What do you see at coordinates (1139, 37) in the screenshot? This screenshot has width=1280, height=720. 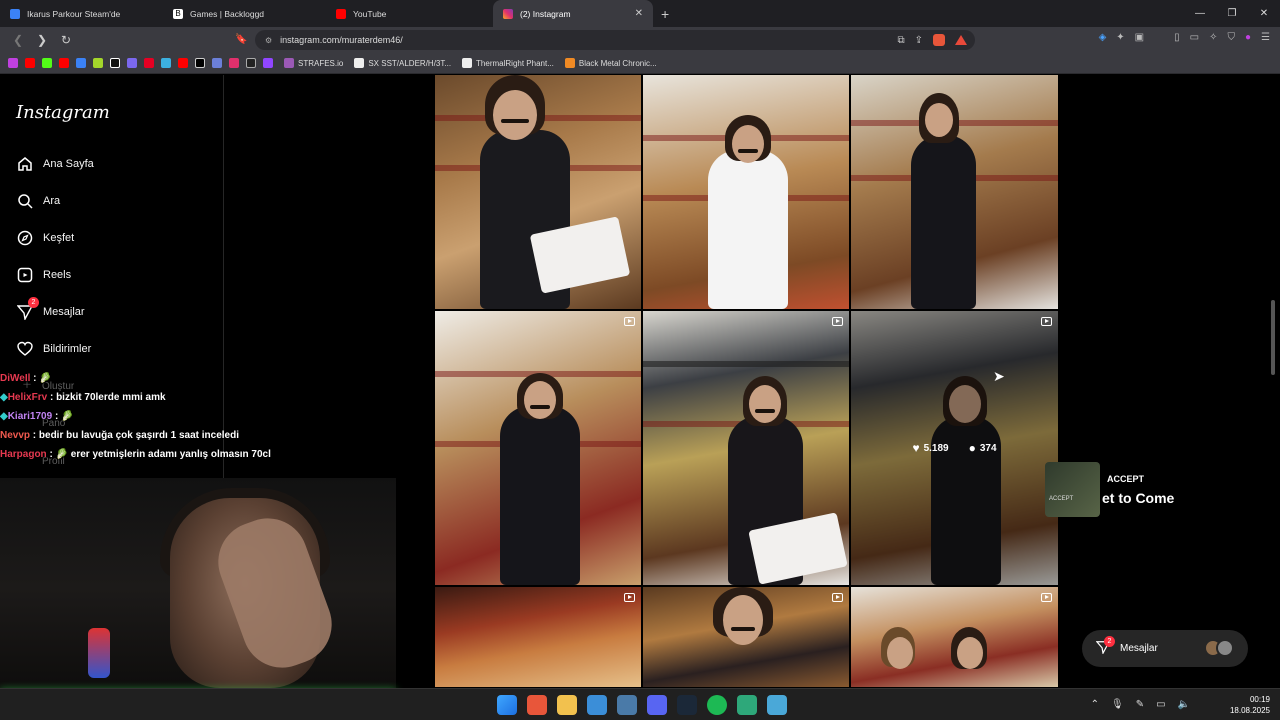 I see `media-icon: ▣` at bounding box center [1139, 37].